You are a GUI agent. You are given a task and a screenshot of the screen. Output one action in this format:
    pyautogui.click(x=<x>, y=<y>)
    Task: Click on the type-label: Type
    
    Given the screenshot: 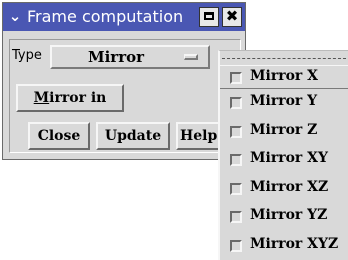 What is the action you would take?
    pyautogui.click(x=27, y=55)
    